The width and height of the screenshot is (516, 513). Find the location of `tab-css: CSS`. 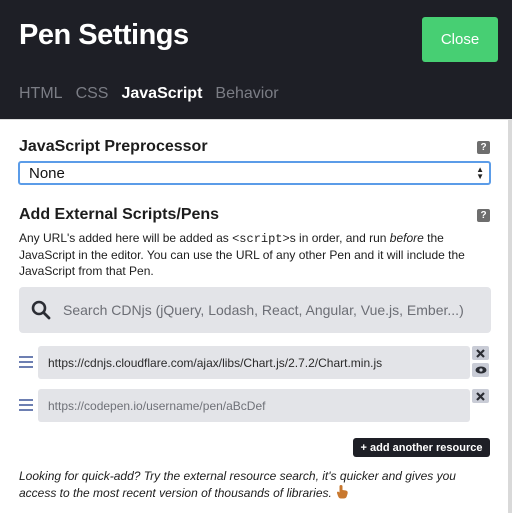

tab-css: CSS is located at coordinates (92, 94).